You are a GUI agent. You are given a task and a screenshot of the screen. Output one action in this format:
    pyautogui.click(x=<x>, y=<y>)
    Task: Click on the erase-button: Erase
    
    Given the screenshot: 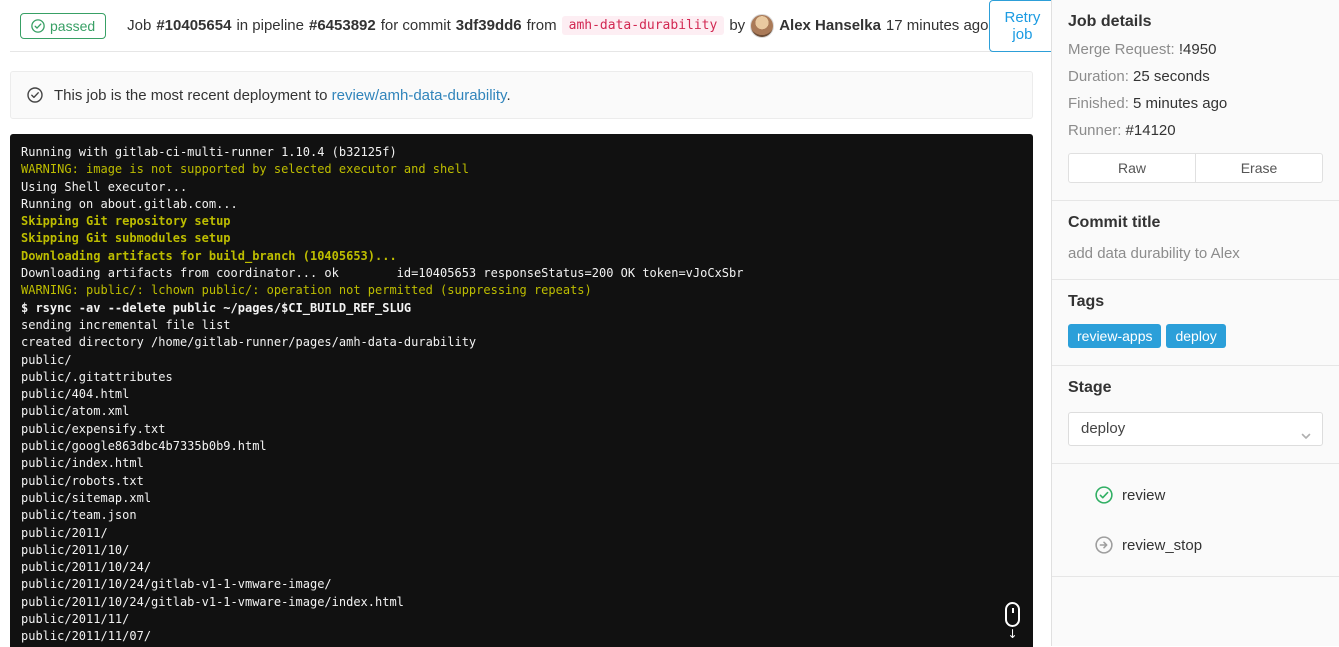 What is the action you would take?
    pyautogui.click(x=1259, y=168)
    